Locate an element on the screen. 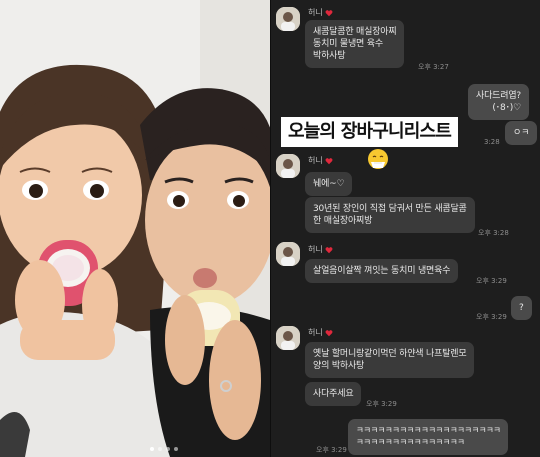 This screenshot has height=457, width=540. timestamp: 오후 3:27 is located at coordinates (433, 67).